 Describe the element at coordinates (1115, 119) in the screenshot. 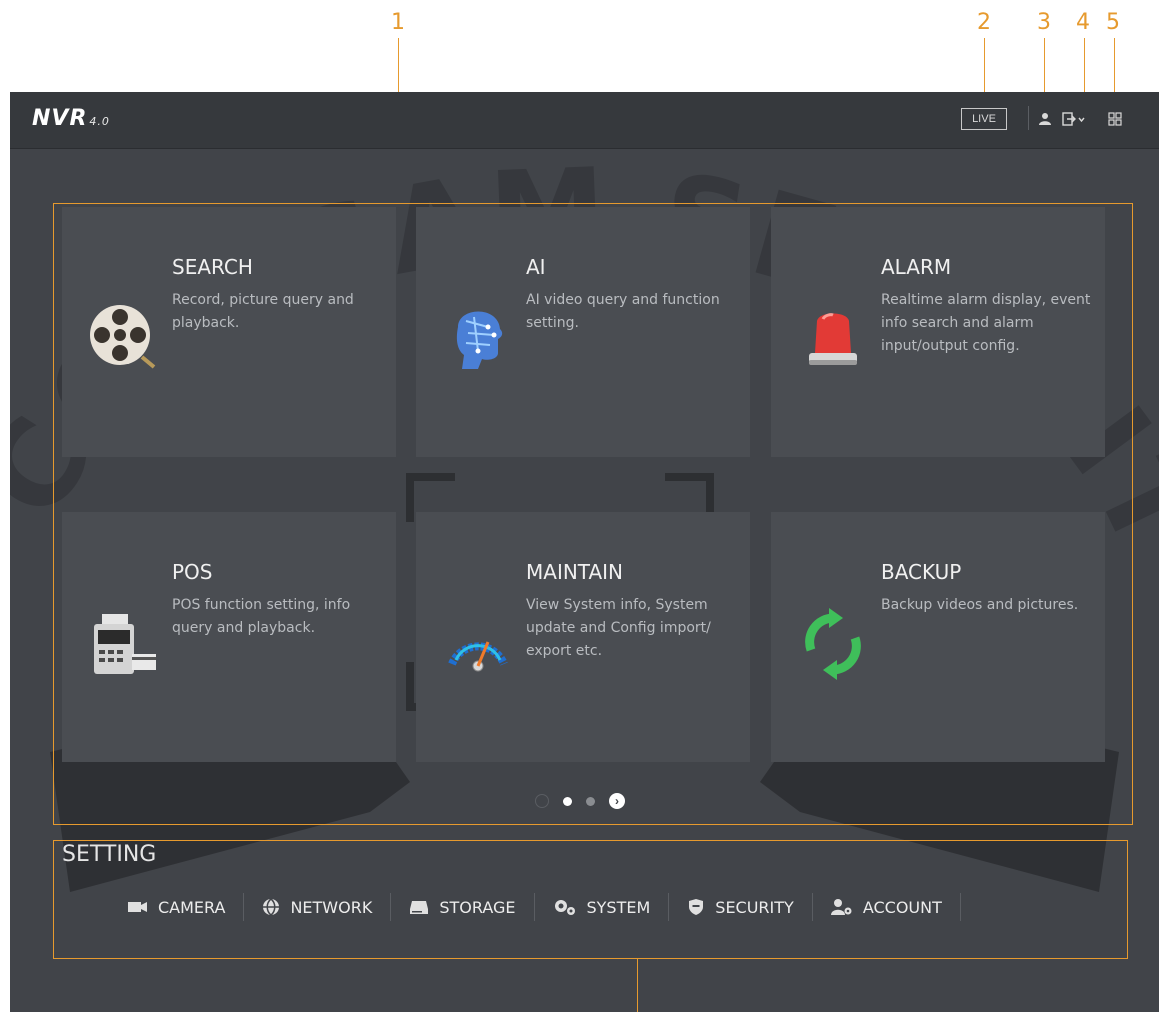

I see `grid-icon` at that location.